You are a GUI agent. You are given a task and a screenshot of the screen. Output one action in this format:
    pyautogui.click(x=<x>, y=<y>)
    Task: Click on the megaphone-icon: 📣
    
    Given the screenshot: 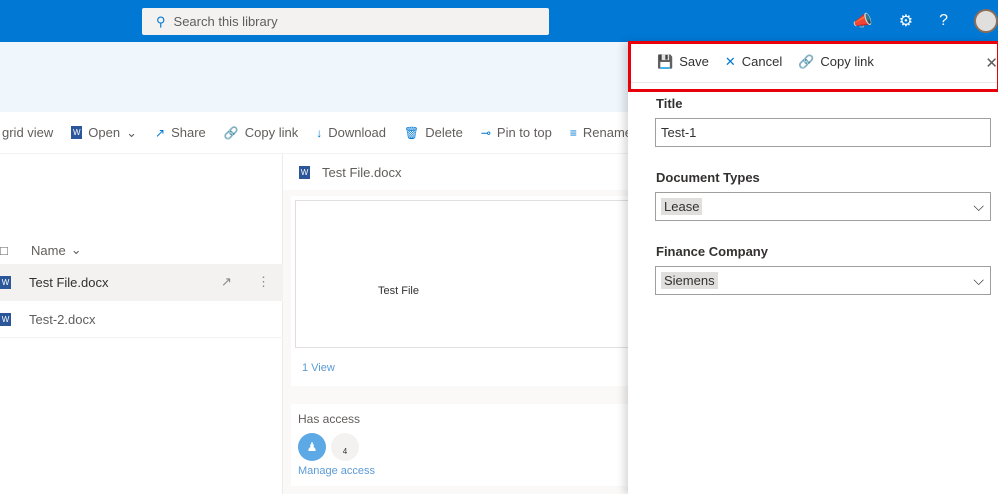 What is the action you would take?
    pyautogui.click(x=863, y=21)
    